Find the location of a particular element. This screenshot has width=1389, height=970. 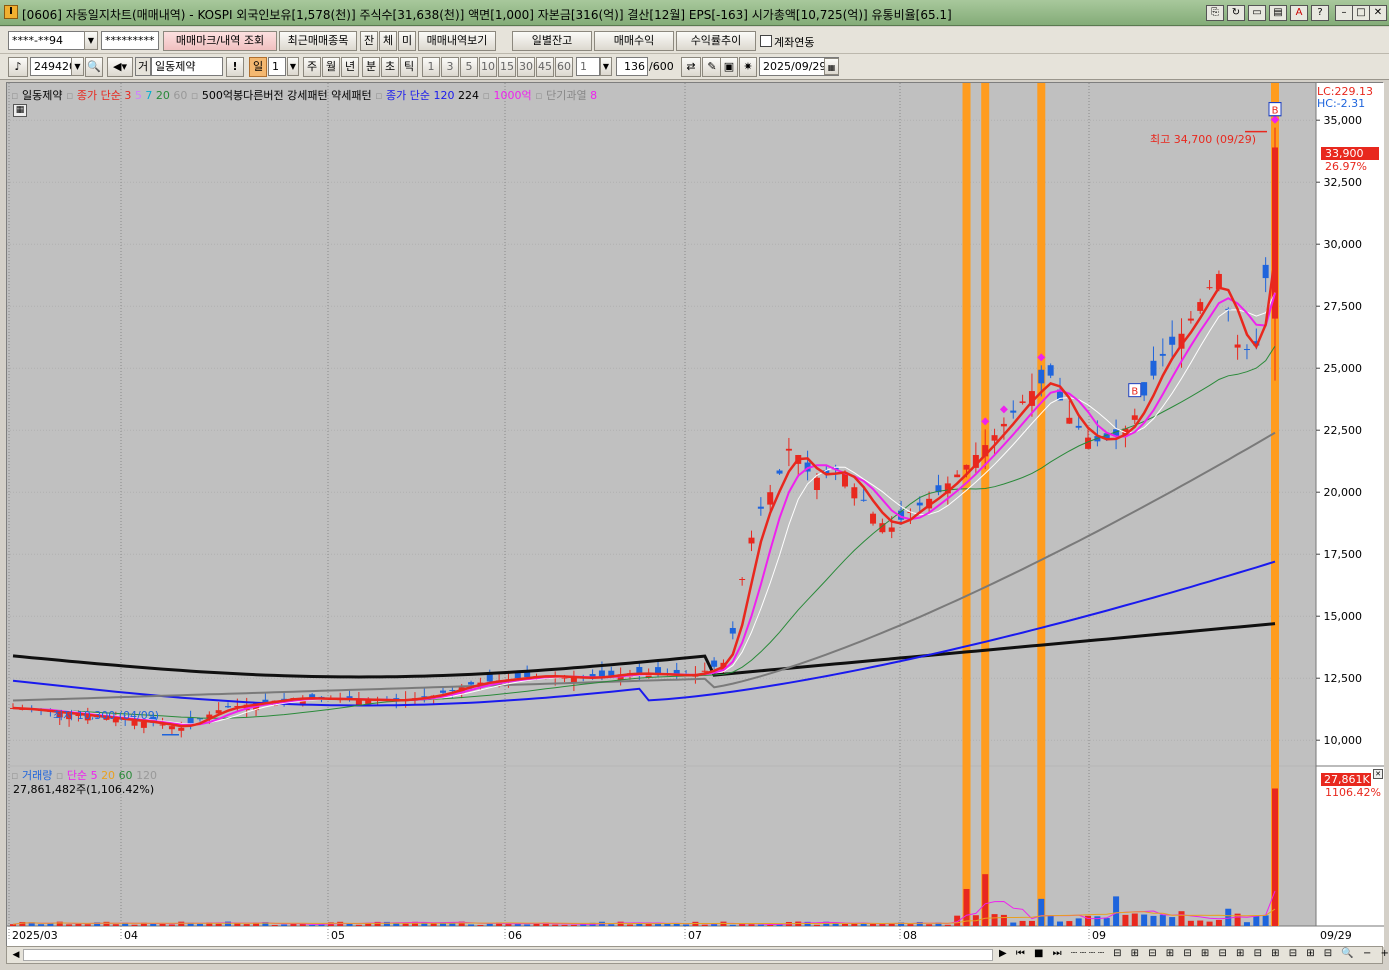

search-icon: 🔍 is located at coordinates (94, 67).